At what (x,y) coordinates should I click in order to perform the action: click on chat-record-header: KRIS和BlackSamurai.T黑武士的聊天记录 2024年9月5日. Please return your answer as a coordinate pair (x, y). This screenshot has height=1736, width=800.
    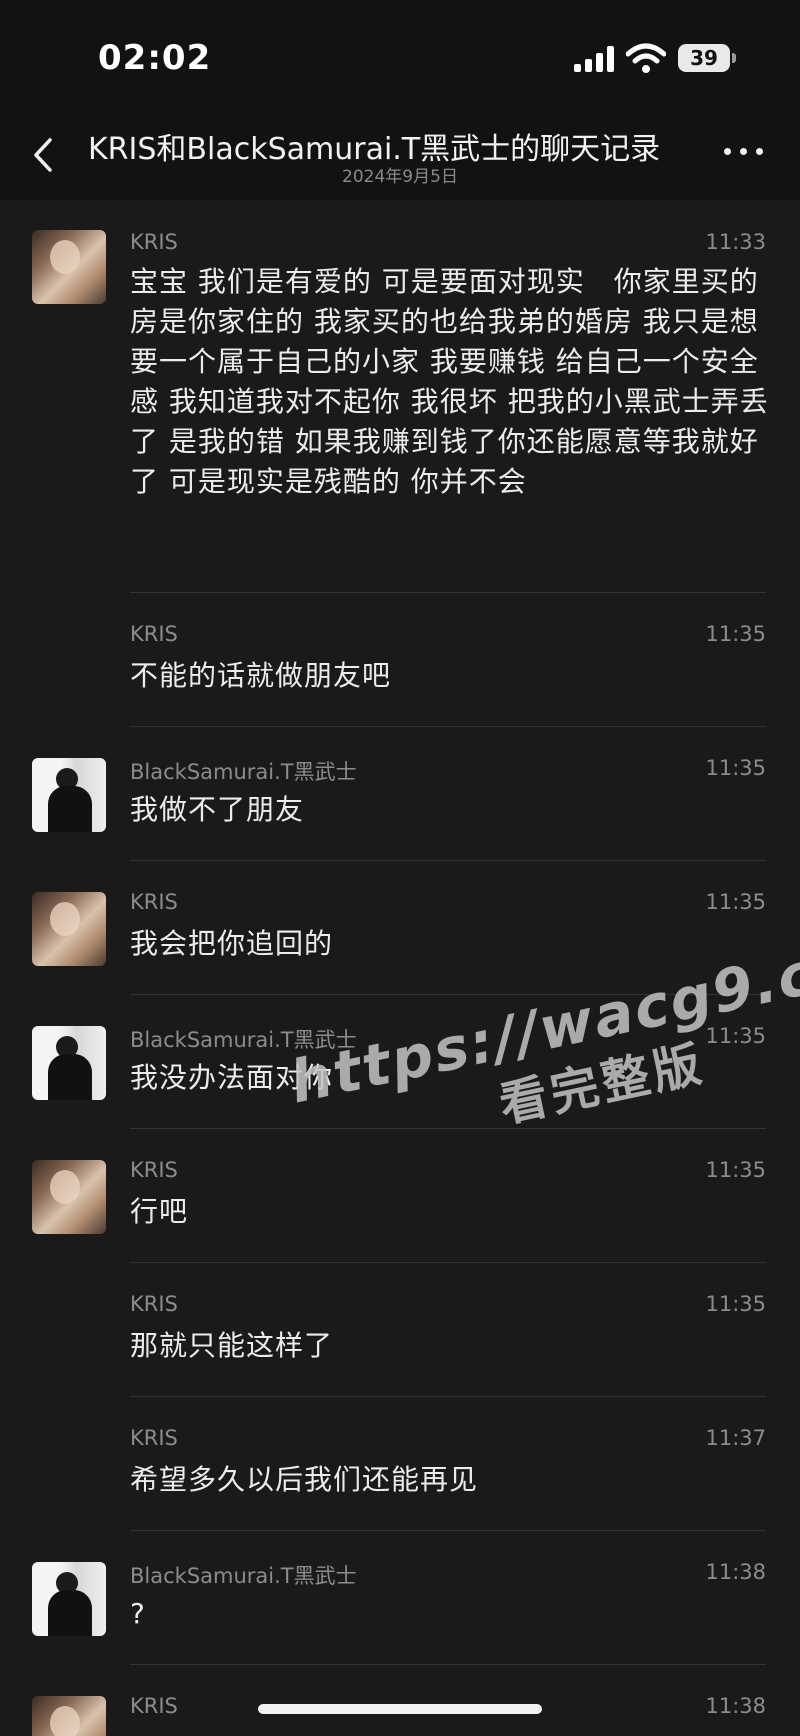
    Looking at the image, I should click on (400, 155).